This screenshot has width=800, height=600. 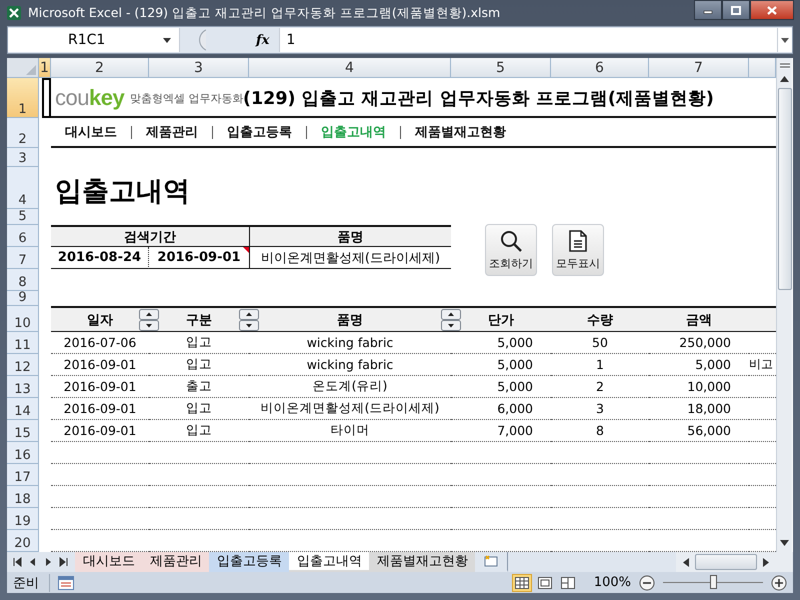 I want to click on sheet-tab: 입출고내역, so click(x=330, y=562).